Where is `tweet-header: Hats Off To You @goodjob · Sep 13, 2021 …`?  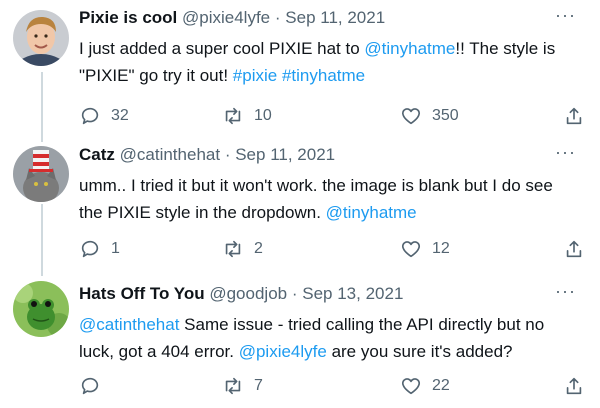 tweet-header: Hats Off To You @goodjob · Sep 13, 2021 … is located at coordinates (334, 294).